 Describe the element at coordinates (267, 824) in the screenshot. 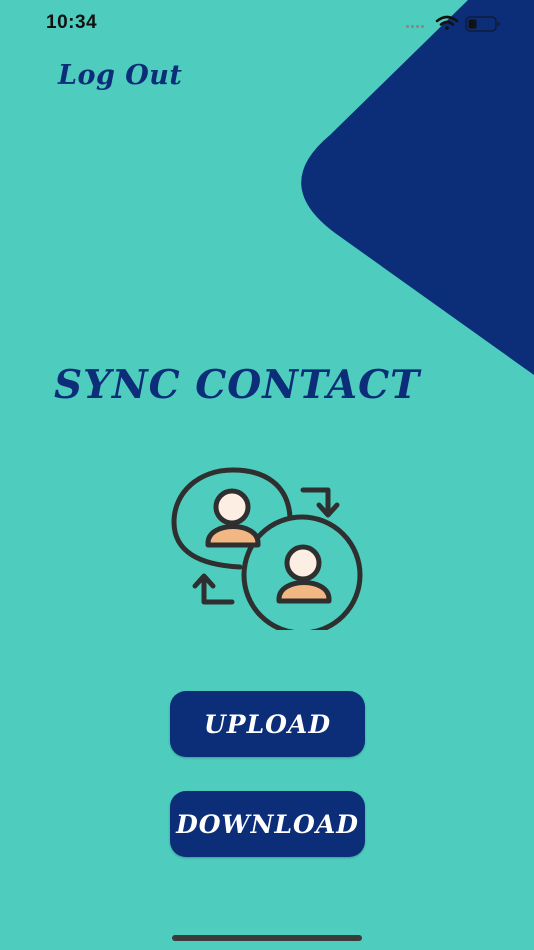

I see `download-button: DOWNLOAD` at that location.